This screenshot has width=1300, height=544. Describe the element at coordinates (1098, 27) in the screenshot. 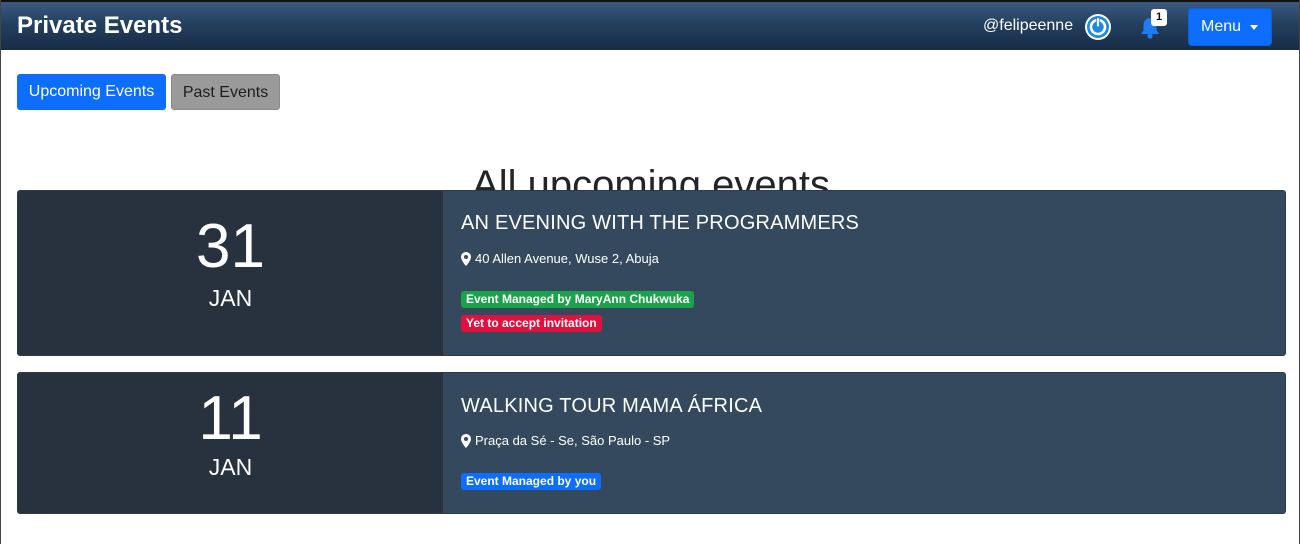

I see `power-icon` at that location.